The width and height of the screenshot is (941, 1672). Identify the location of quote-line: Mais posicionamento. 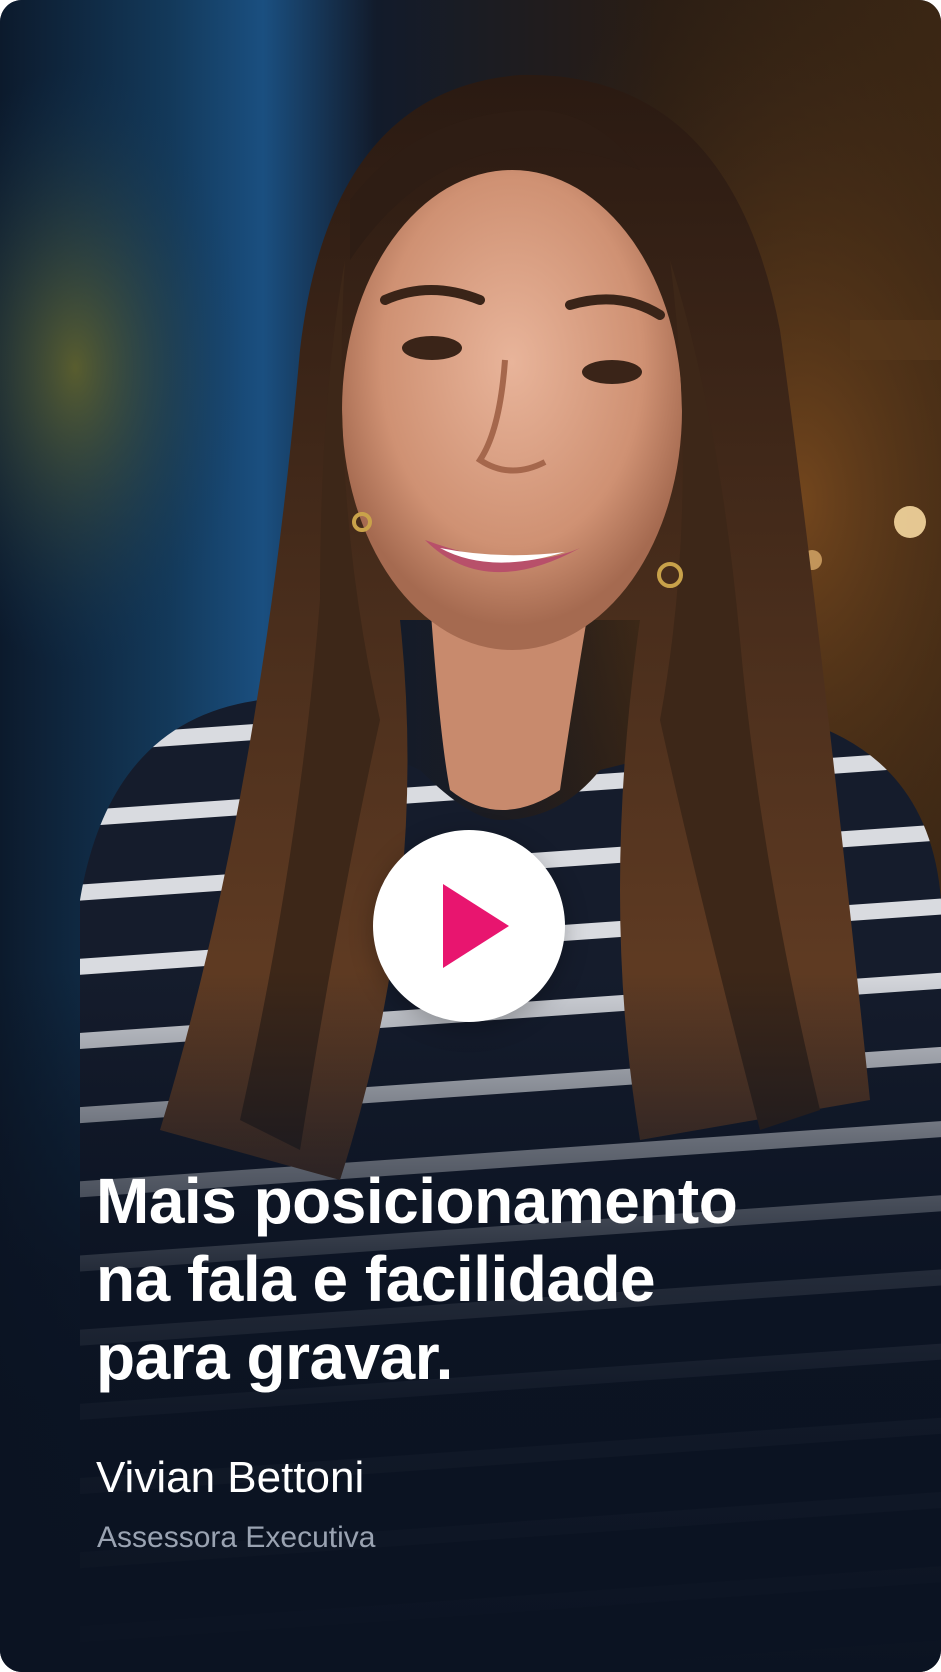
(417, 1201).